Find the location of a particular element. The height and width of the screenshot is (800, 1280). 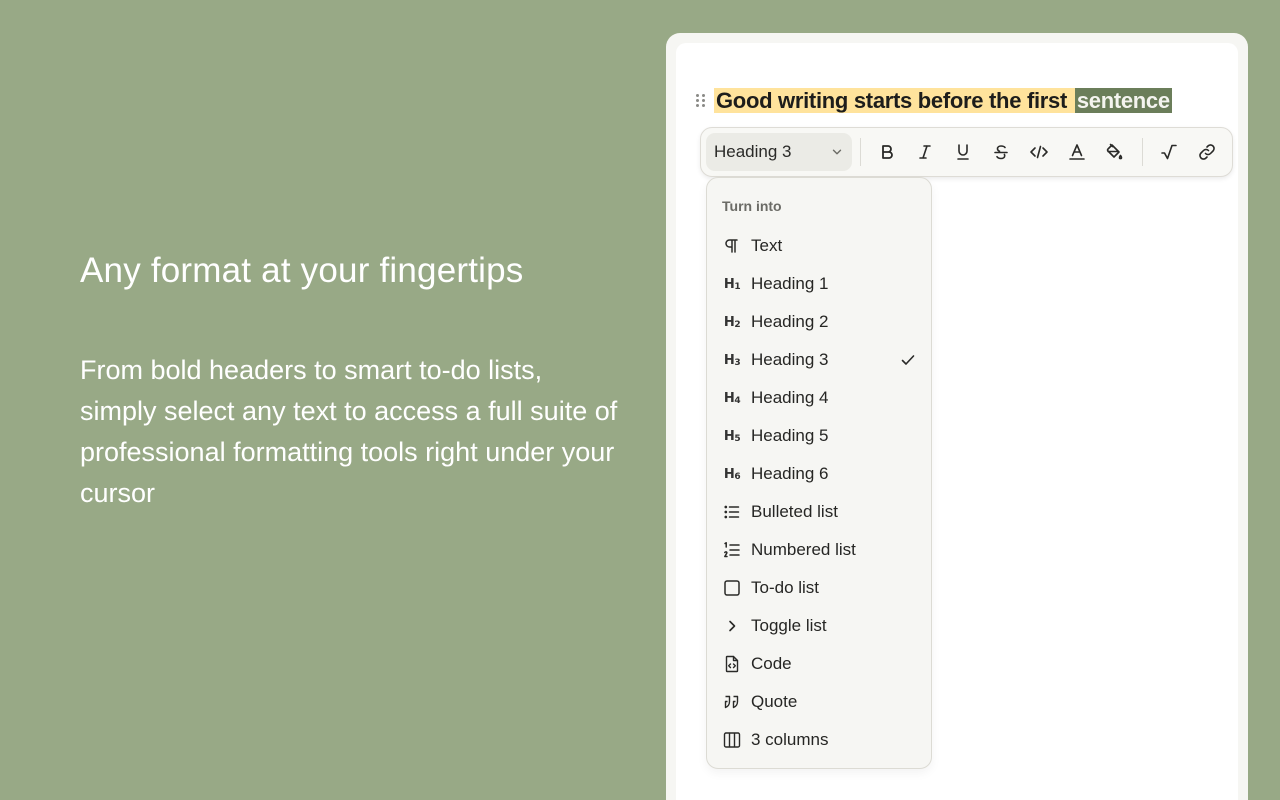

menu-item-quote: Quote is located at coordinates (819, 702).